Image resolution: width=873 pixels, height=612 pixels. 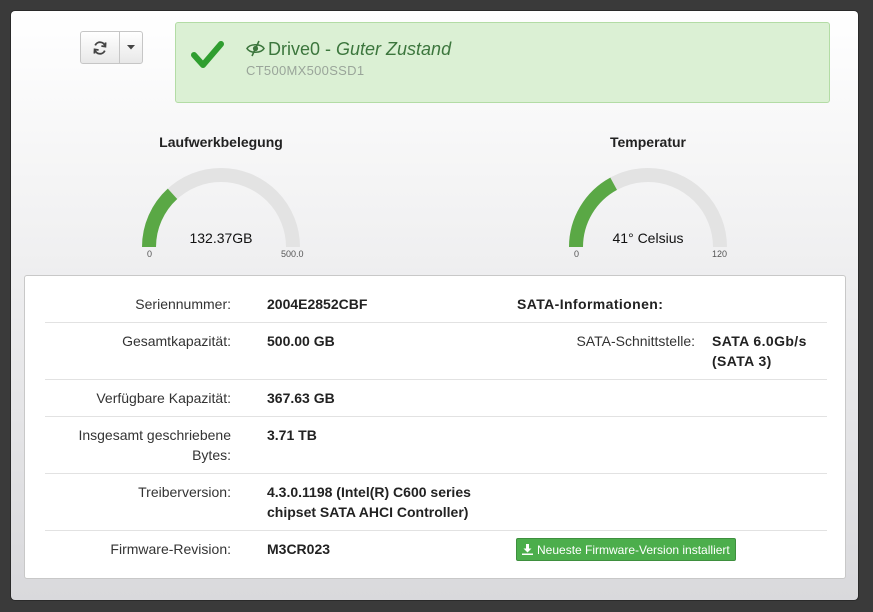 What do you see at coordinates (648, 238) in the screenshot?
I see `temperature-gauge-value: 41° Celsius` at bounding box center [648, 238].